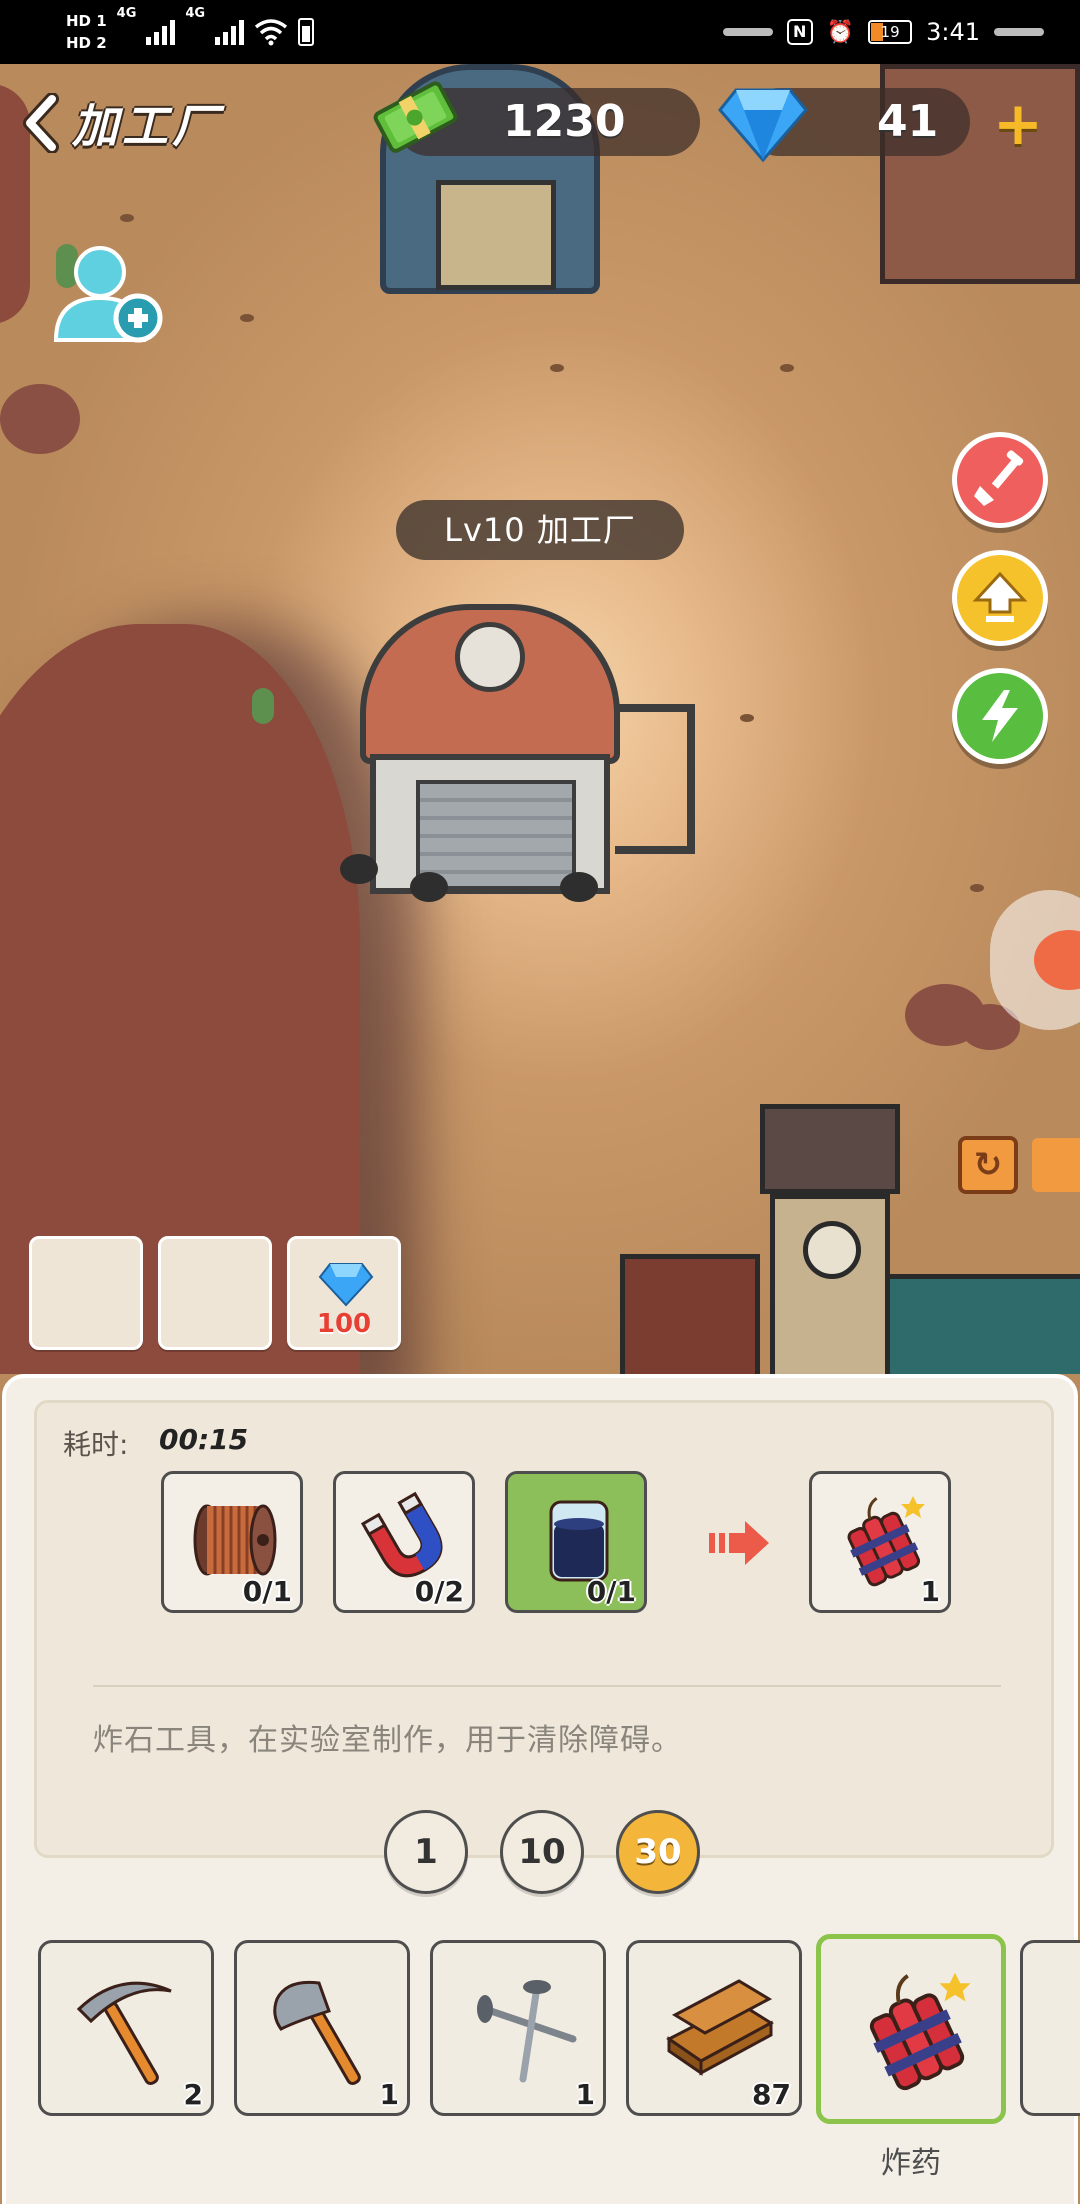 The image size is (1080, 2204). I want to click on back-button: 加工厂, so click(122, 123).